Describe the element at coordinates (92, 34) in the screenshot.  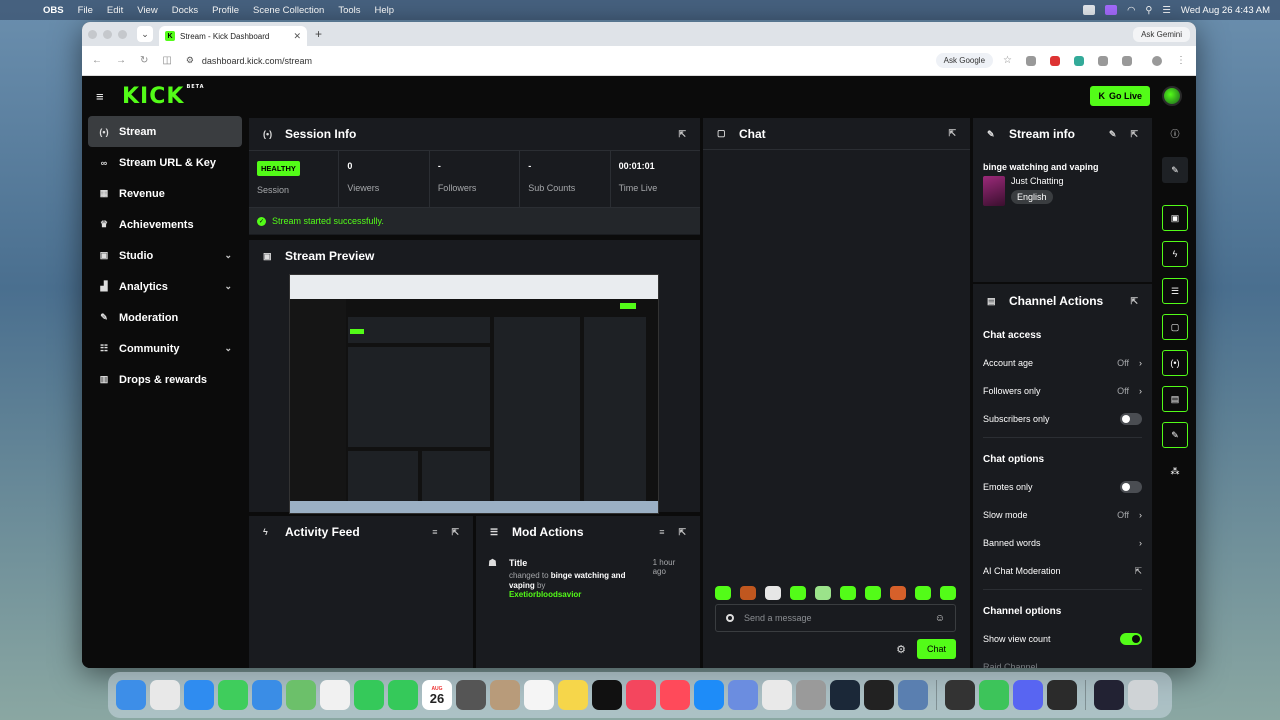
I see `close-window-button` at that location.